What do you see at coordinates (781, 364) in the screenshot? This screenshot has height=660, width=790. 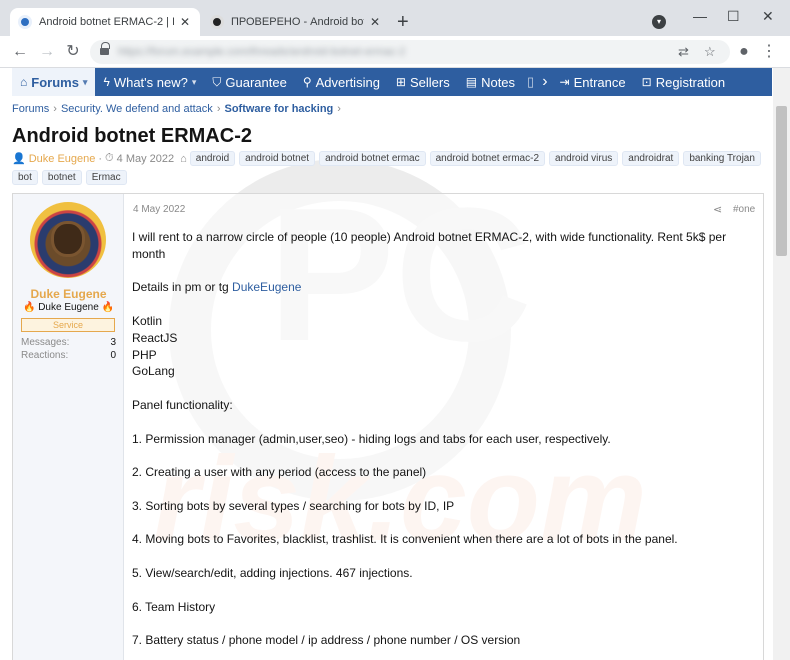 I see `page-scrollbar` at bounding box center [781, 364].